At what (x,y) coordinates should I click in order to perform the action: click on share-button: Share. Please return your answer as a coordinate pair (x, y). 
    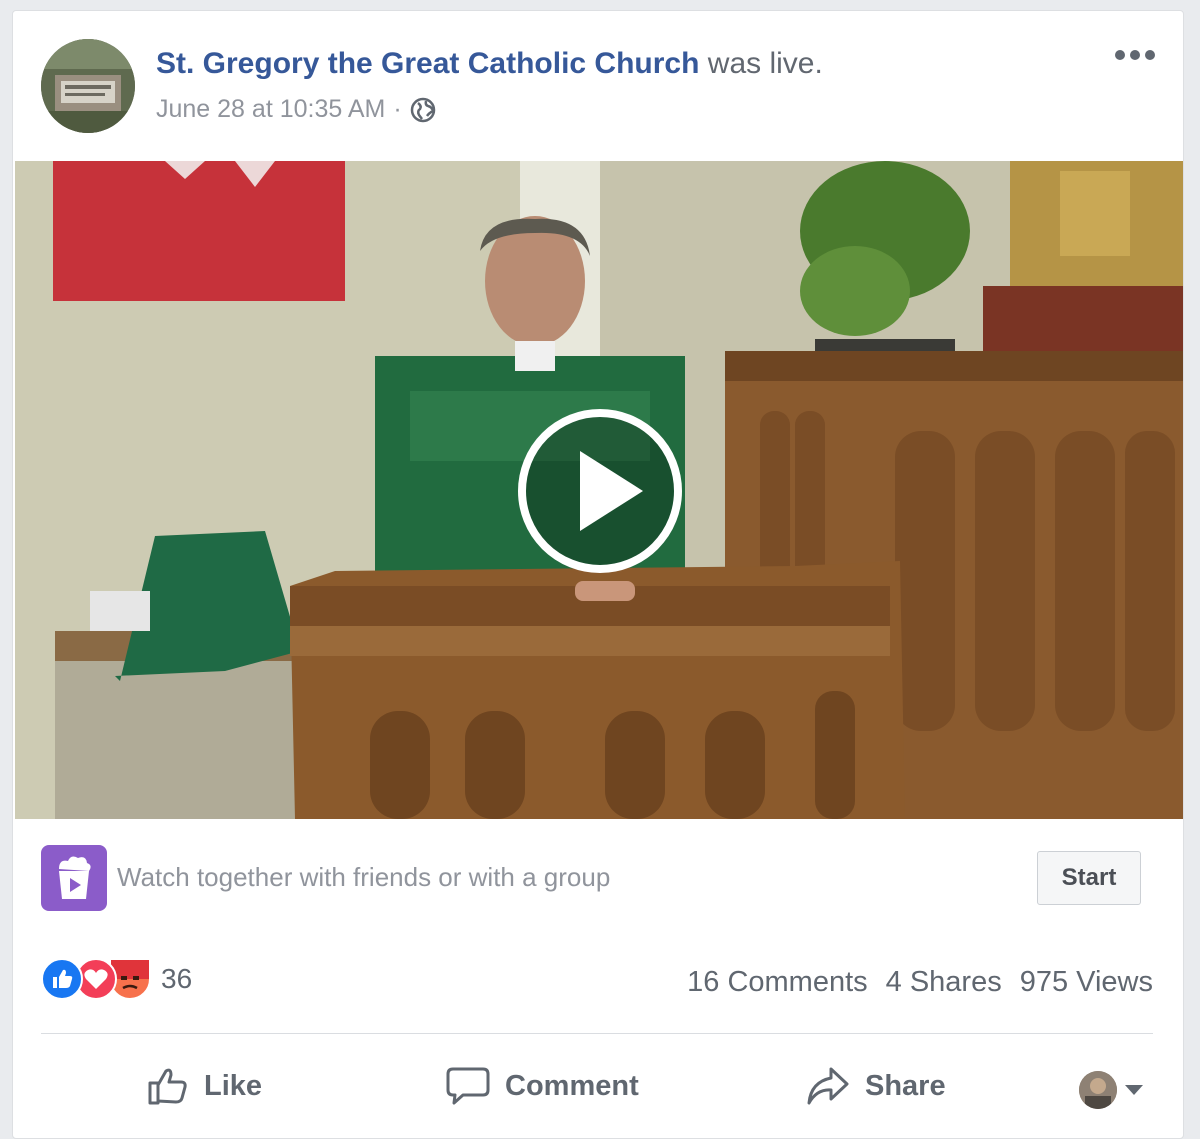
    Looking at the image, I should click on (875, 1086).